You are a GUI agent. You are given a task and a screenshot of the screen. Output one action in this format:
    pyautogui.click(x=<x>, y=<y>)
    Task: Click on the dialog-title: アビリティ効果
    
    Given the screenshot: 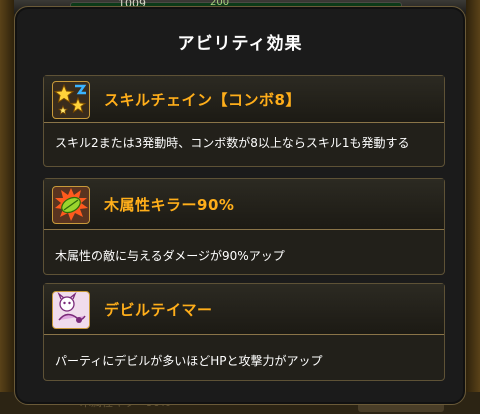 What is the action you would take?
    pyautogui.click(x=240, y=44)
    